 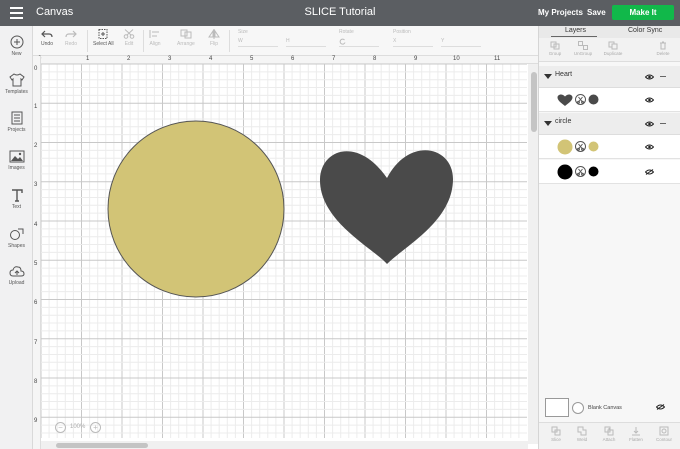 What do you see at coordinates (346, 32) in the screenshot?
I see `rotate-label: Rotate` at bounding box center [346, 32].